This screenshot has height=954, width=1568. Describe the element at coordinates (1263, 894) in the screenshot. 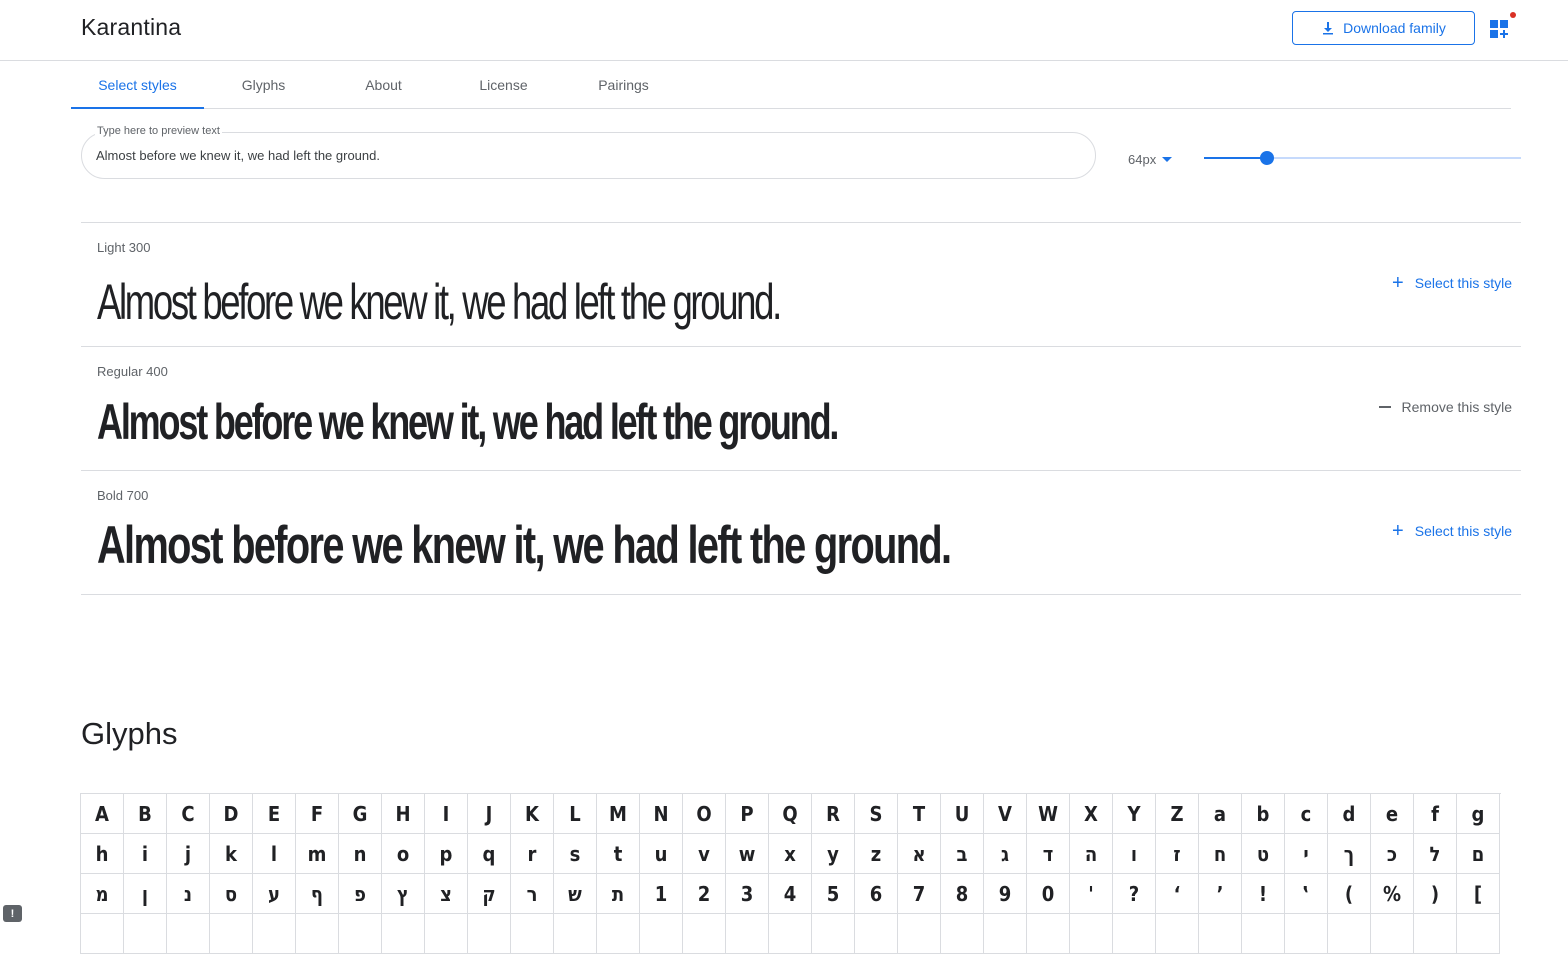

I see `glyph-cell: !` at that location.